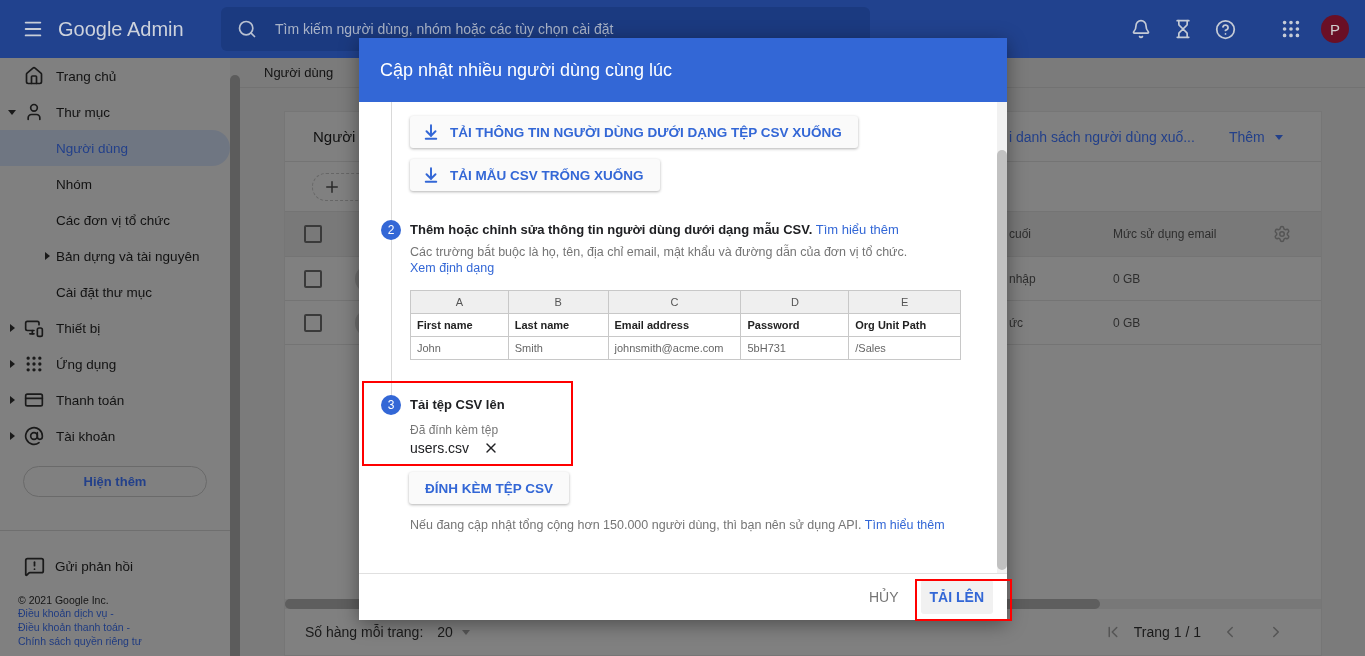 The width and height of the screenshot is (1365, 656). Describe the element at coordinates (247, 29) in the screenshot. I see `search-icon` at that location.